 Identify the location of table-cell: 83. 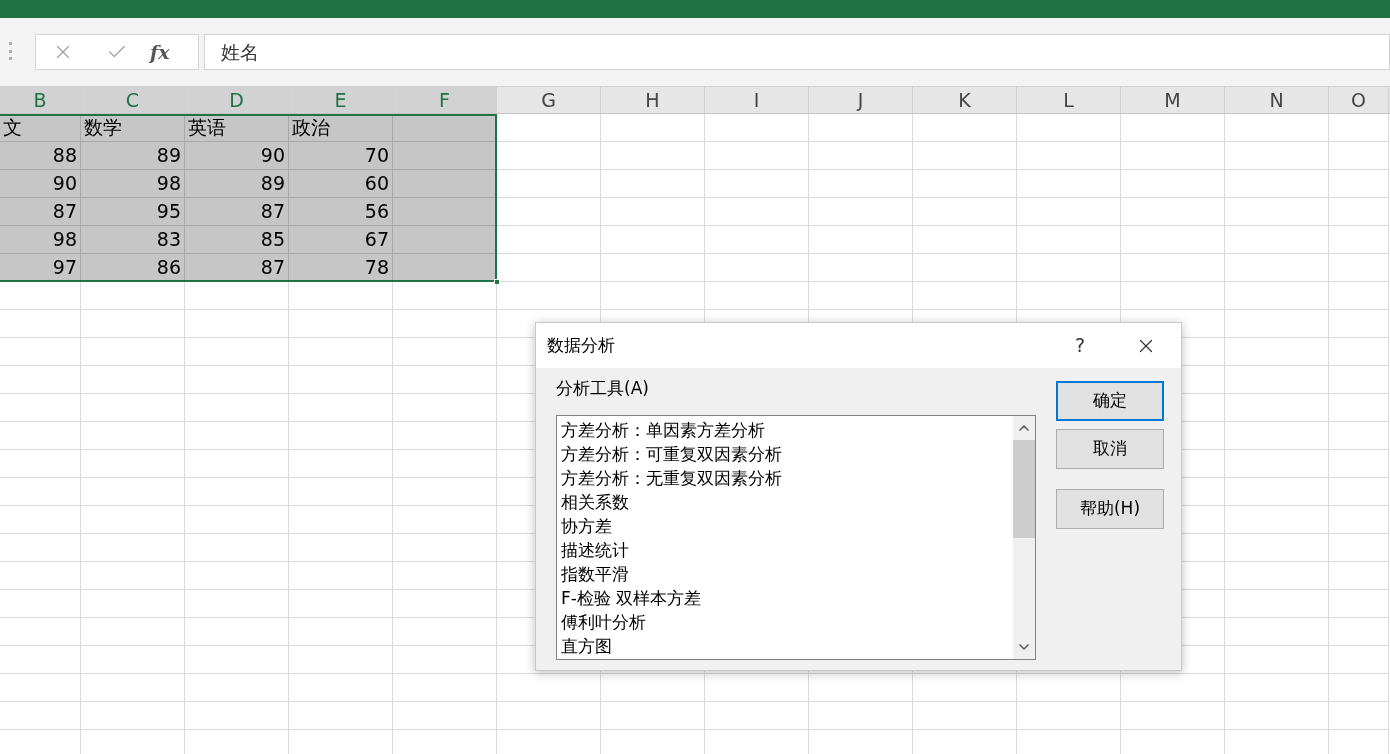
(133, 240).